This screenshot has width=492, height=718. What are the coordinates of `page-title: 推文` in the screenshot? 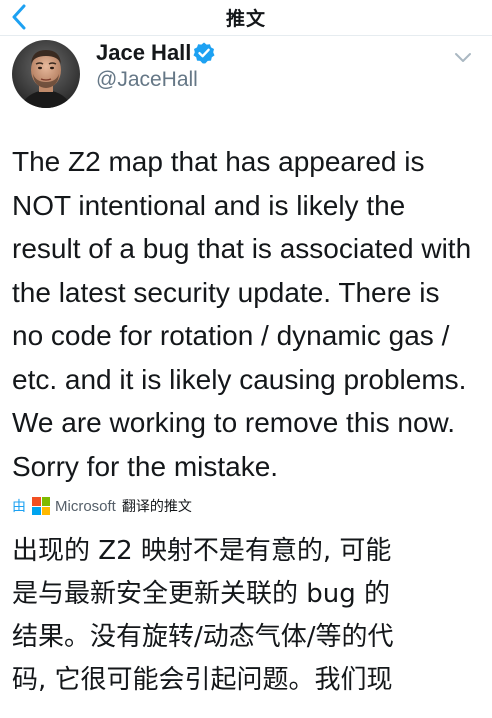 It's located at (245, 19).